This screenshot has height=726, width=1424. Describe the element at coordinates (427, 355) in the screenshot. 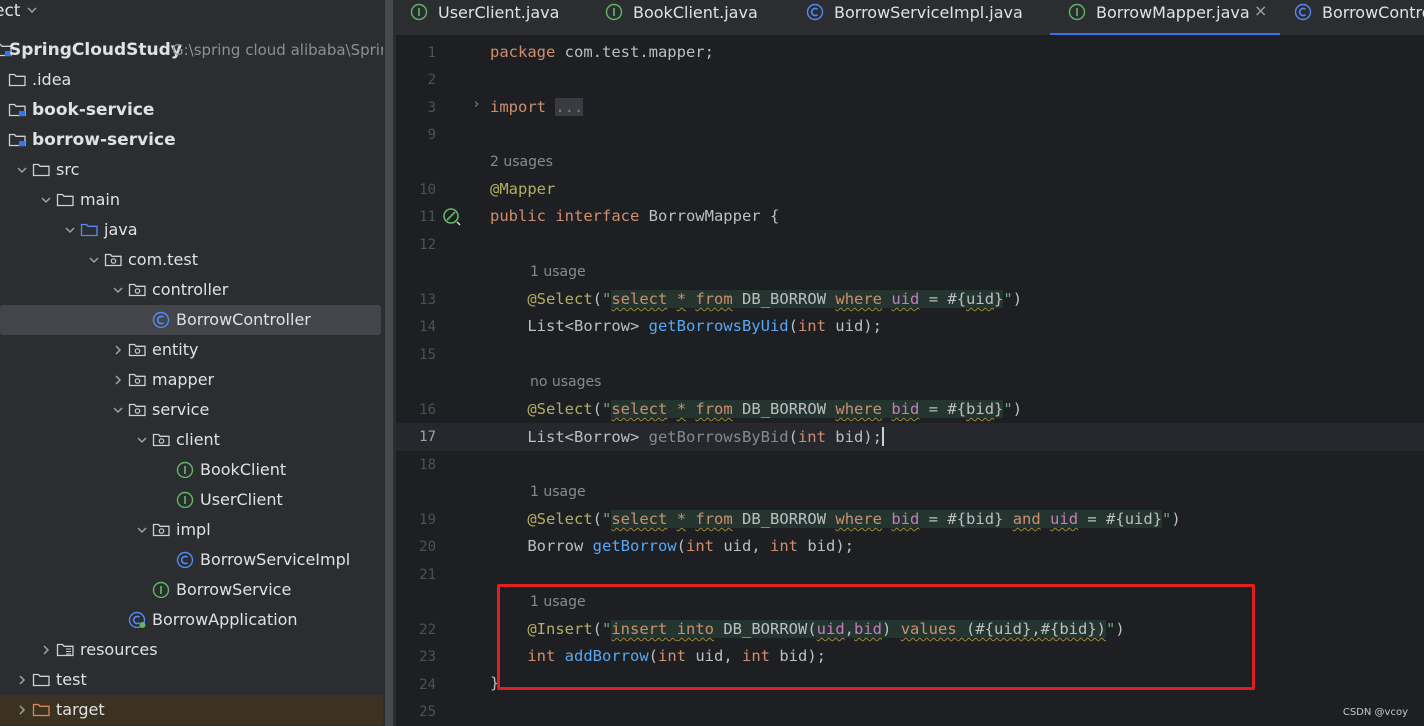

I see `line-number: 15` at that location.